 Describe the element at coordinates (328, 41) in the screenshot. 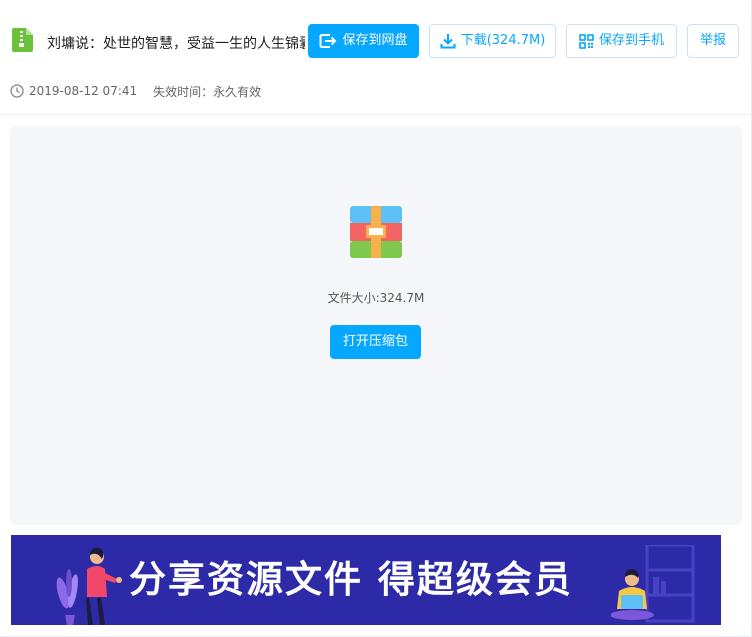

I see `save-to-cloud-icon` at that location.